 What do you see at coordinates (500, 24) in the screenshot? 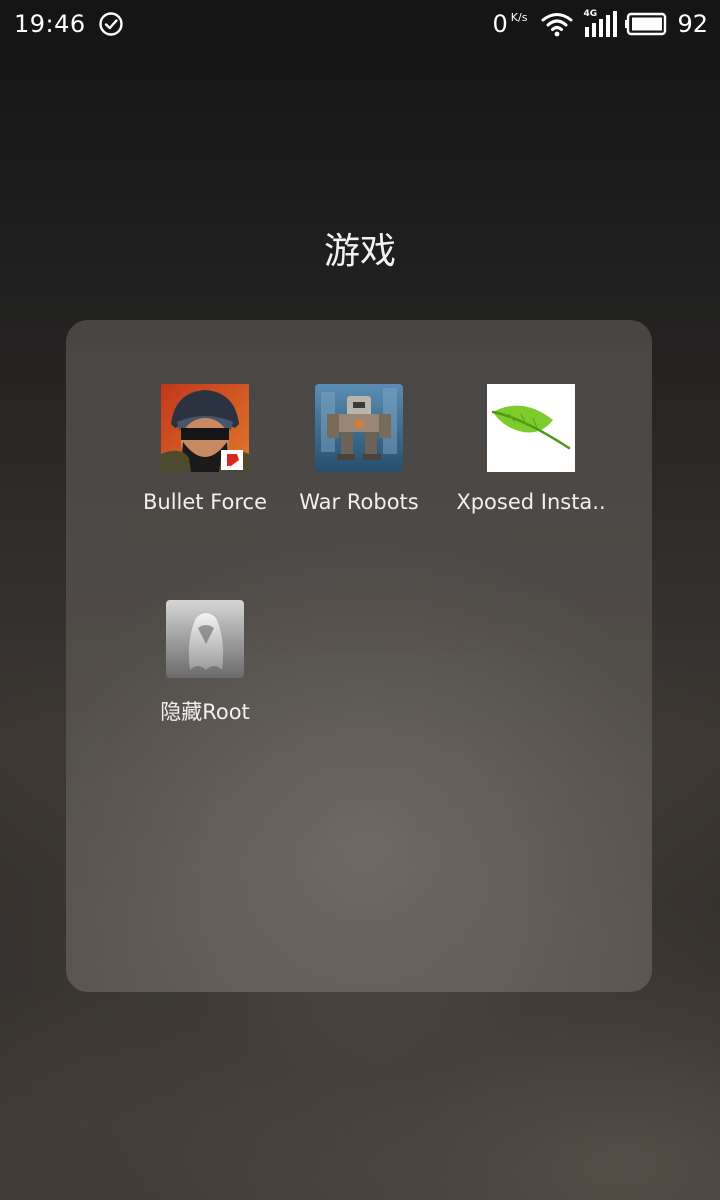
I see `network-speed-value: 0` at bounding box center [500, 24].